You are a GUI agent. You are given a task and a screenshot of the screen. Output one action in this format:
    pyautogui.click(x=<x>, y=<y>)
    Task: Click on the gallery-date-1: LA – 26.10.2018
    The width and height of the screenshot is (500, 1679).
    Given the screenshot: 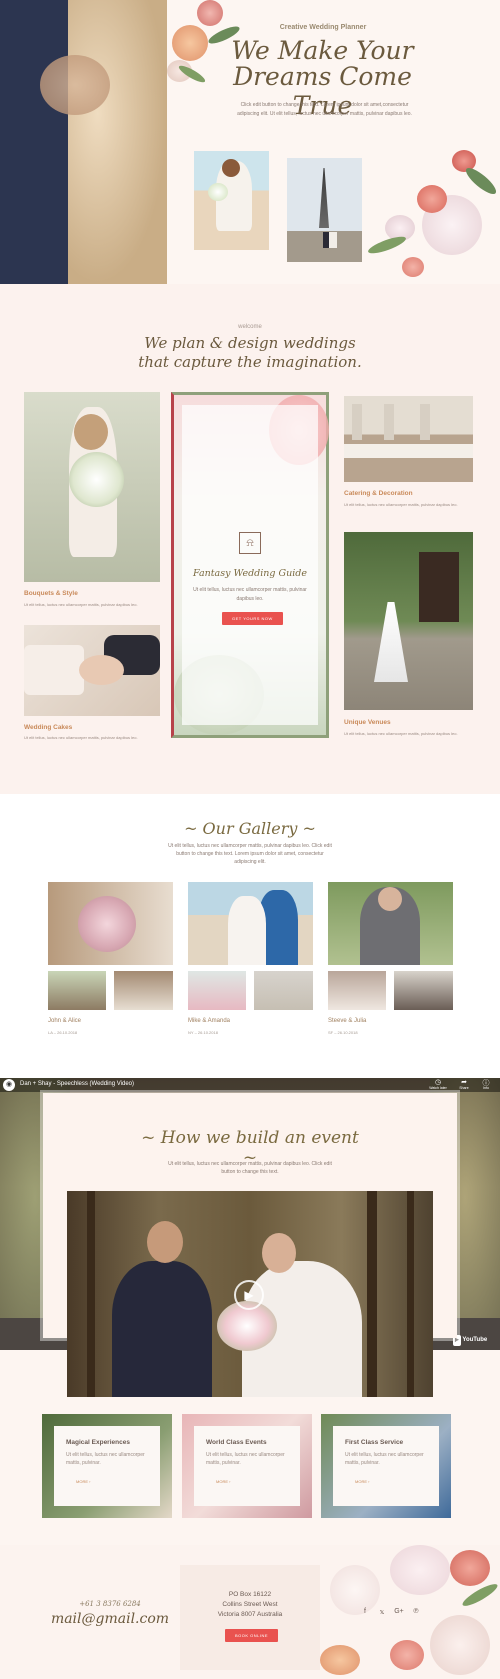 What is the action you would take?
    pyautogui.click(x=63, y=1032)
    